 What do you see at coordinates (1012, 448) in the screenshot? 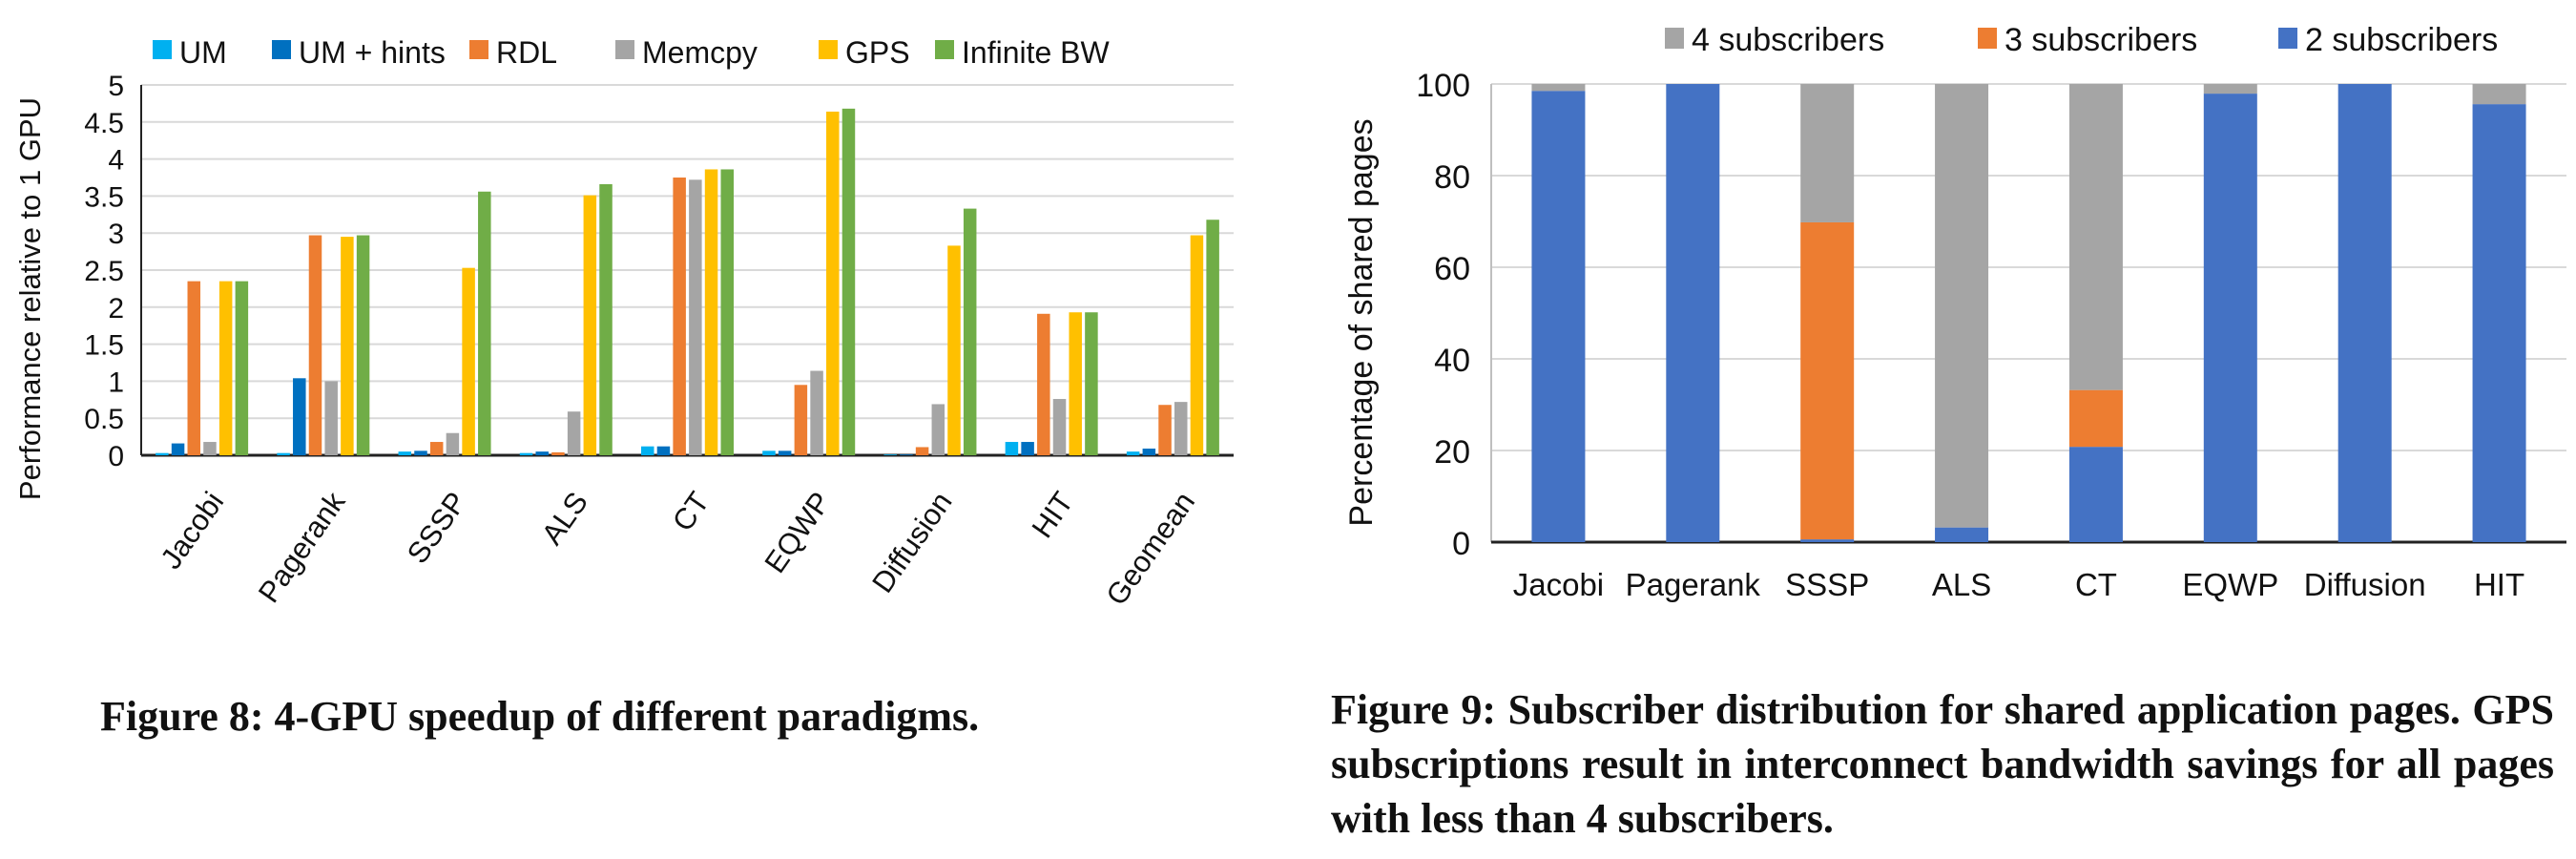
I see `bar-um-hit` at bounding box center [1012, 448].